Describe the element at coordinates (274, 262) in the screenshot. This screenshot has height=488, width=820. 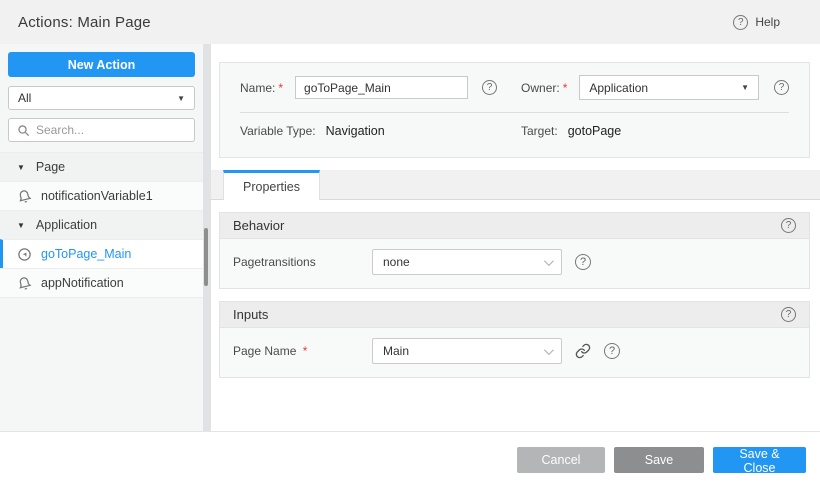
I see `pagetransitions-label: Pagetransitions` at that location.